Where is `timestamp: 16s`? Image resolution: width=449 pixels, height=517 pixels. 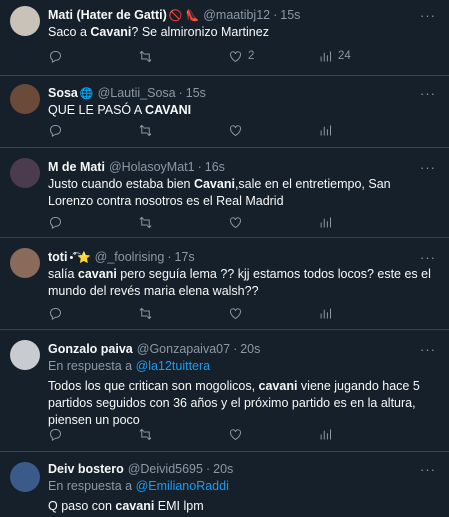
timestamp: 16s is located at coordinates (215, 167).